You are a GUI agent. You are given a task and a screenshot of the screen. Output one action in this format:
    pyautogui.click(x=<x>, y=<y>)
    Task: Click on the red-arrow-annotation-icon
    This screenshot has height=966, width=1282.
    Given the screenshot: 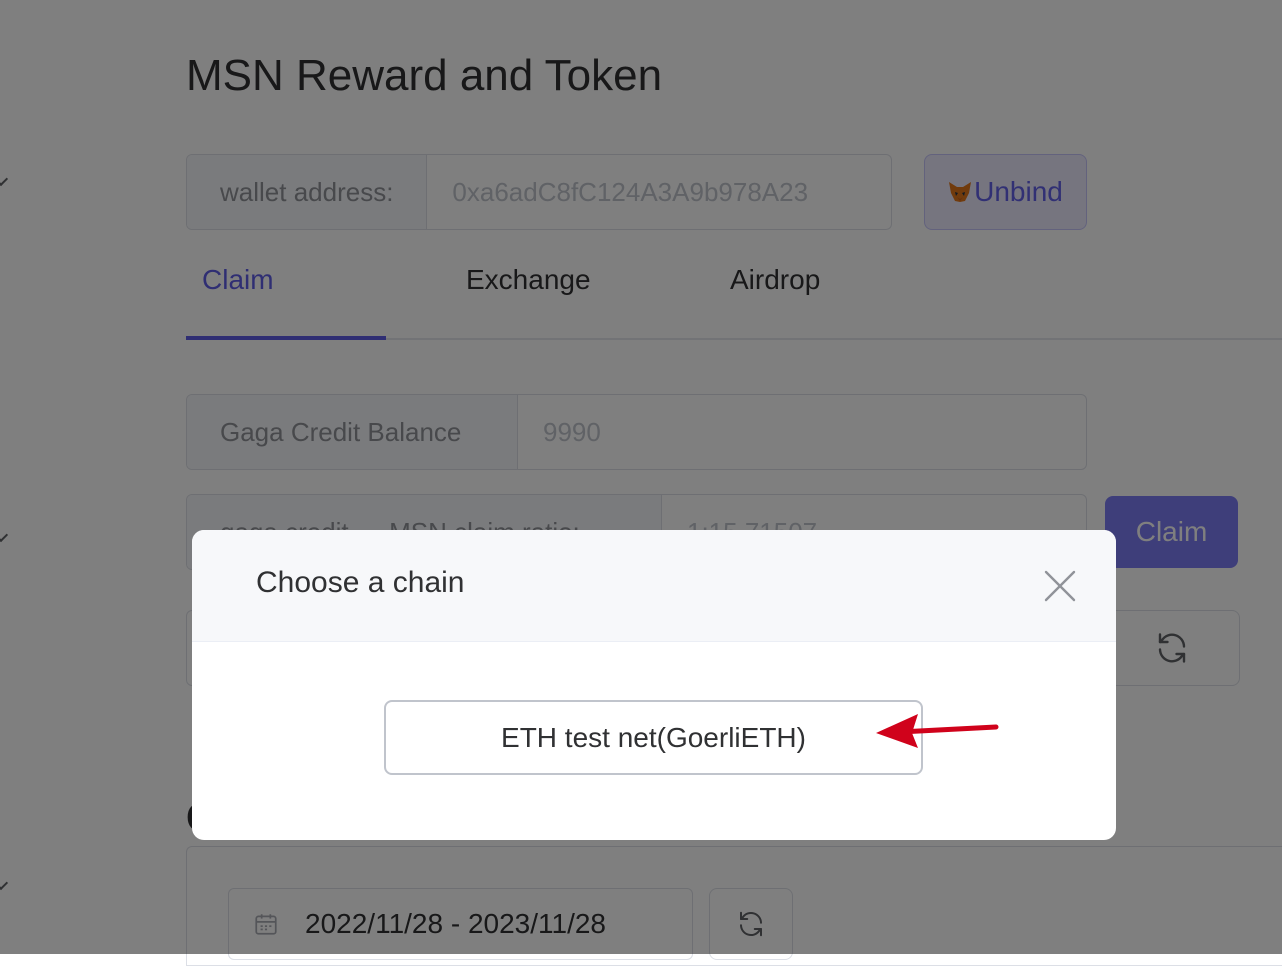 What is the action you would take?
    pyautogui.click(x=937, y=731)
    